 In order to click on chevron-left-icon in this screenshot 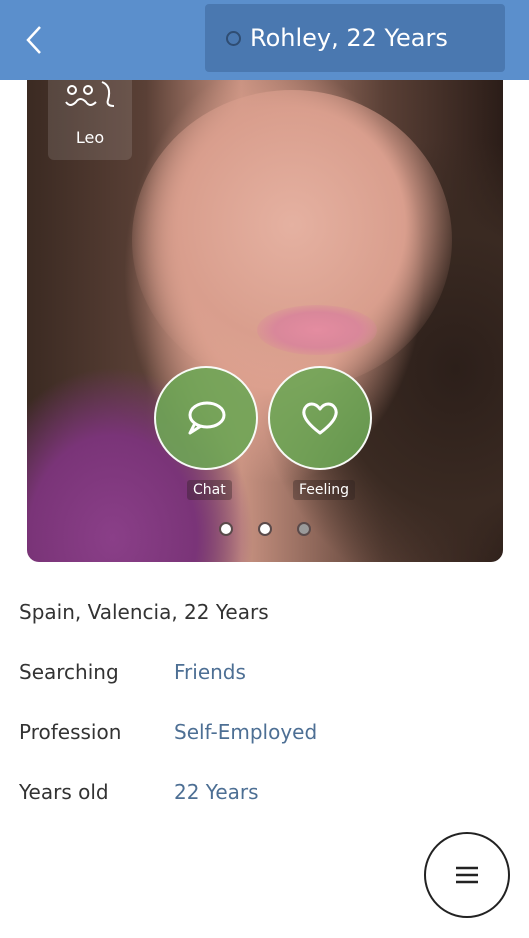, I will do `click(33, 40)`.